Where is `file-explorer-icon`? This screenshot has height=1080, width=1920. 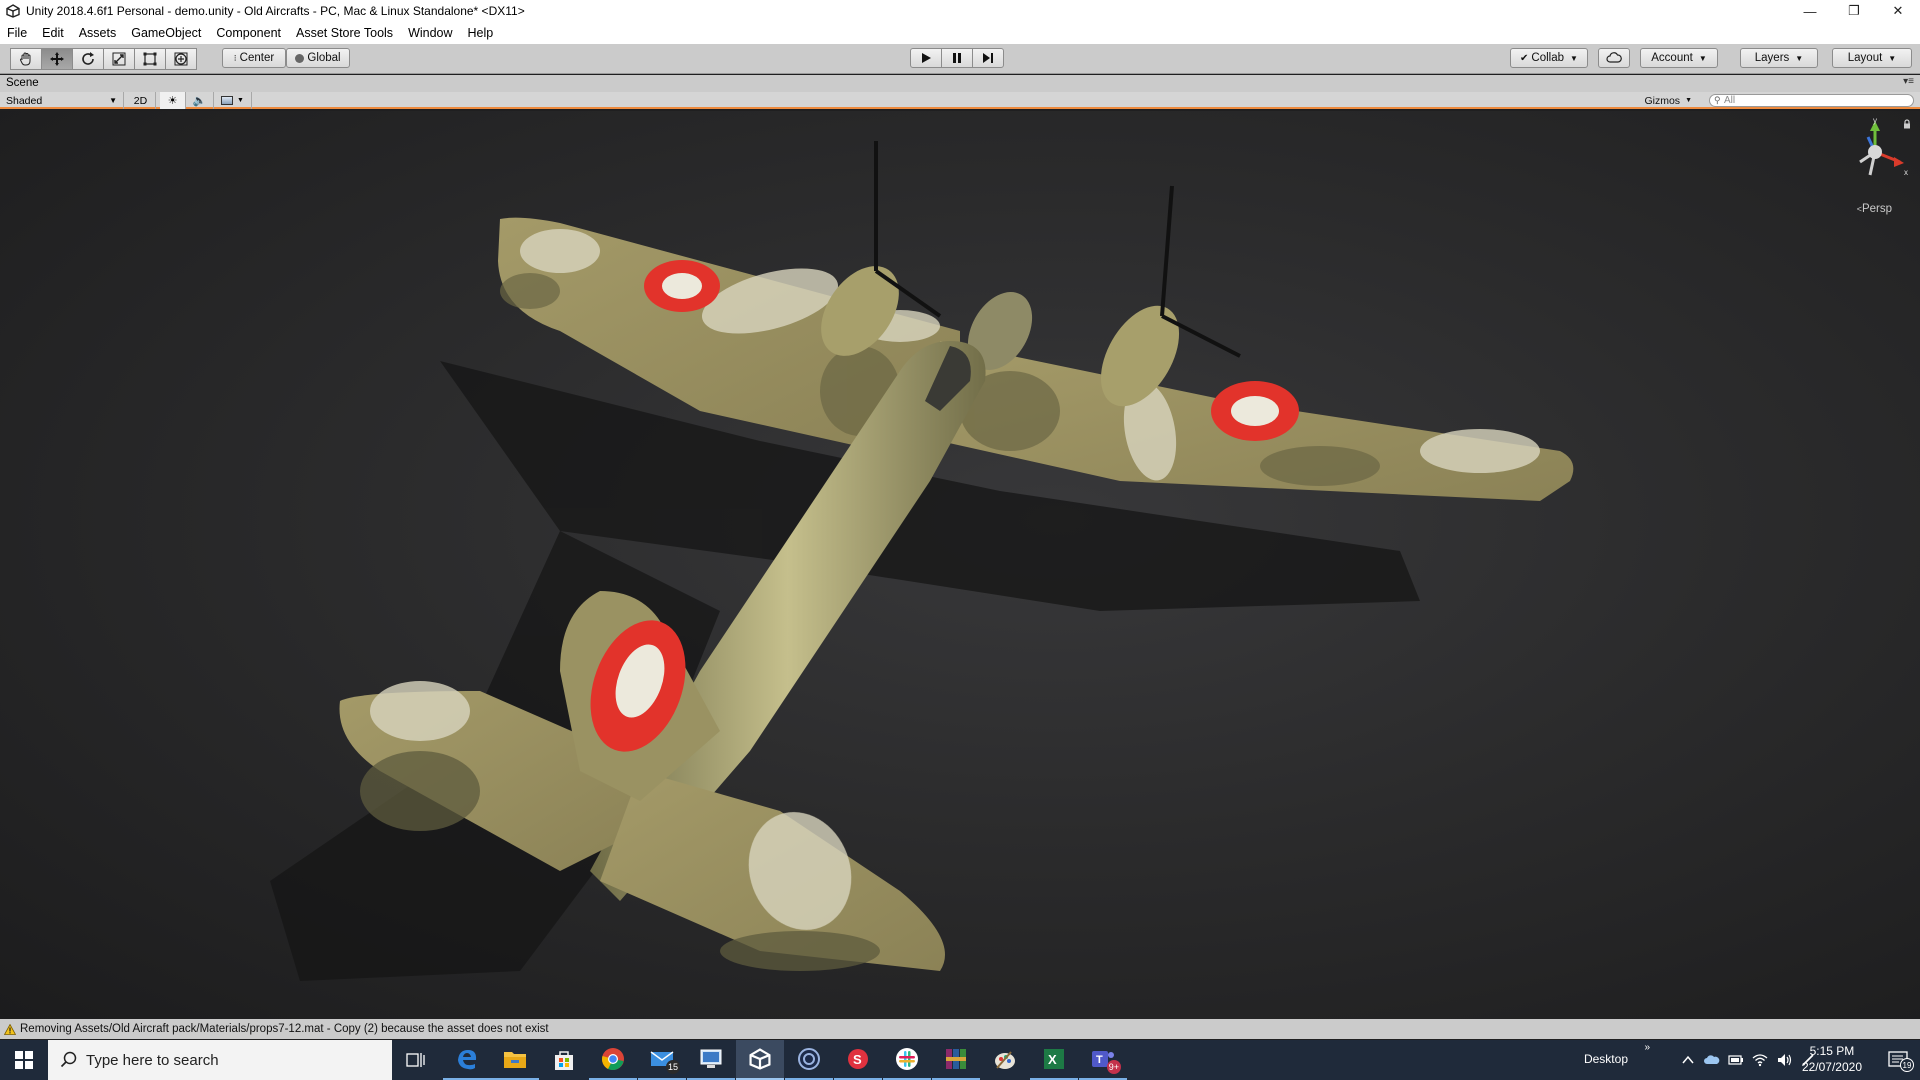
file-explorer-icon is located at coordinates (515, 1060).